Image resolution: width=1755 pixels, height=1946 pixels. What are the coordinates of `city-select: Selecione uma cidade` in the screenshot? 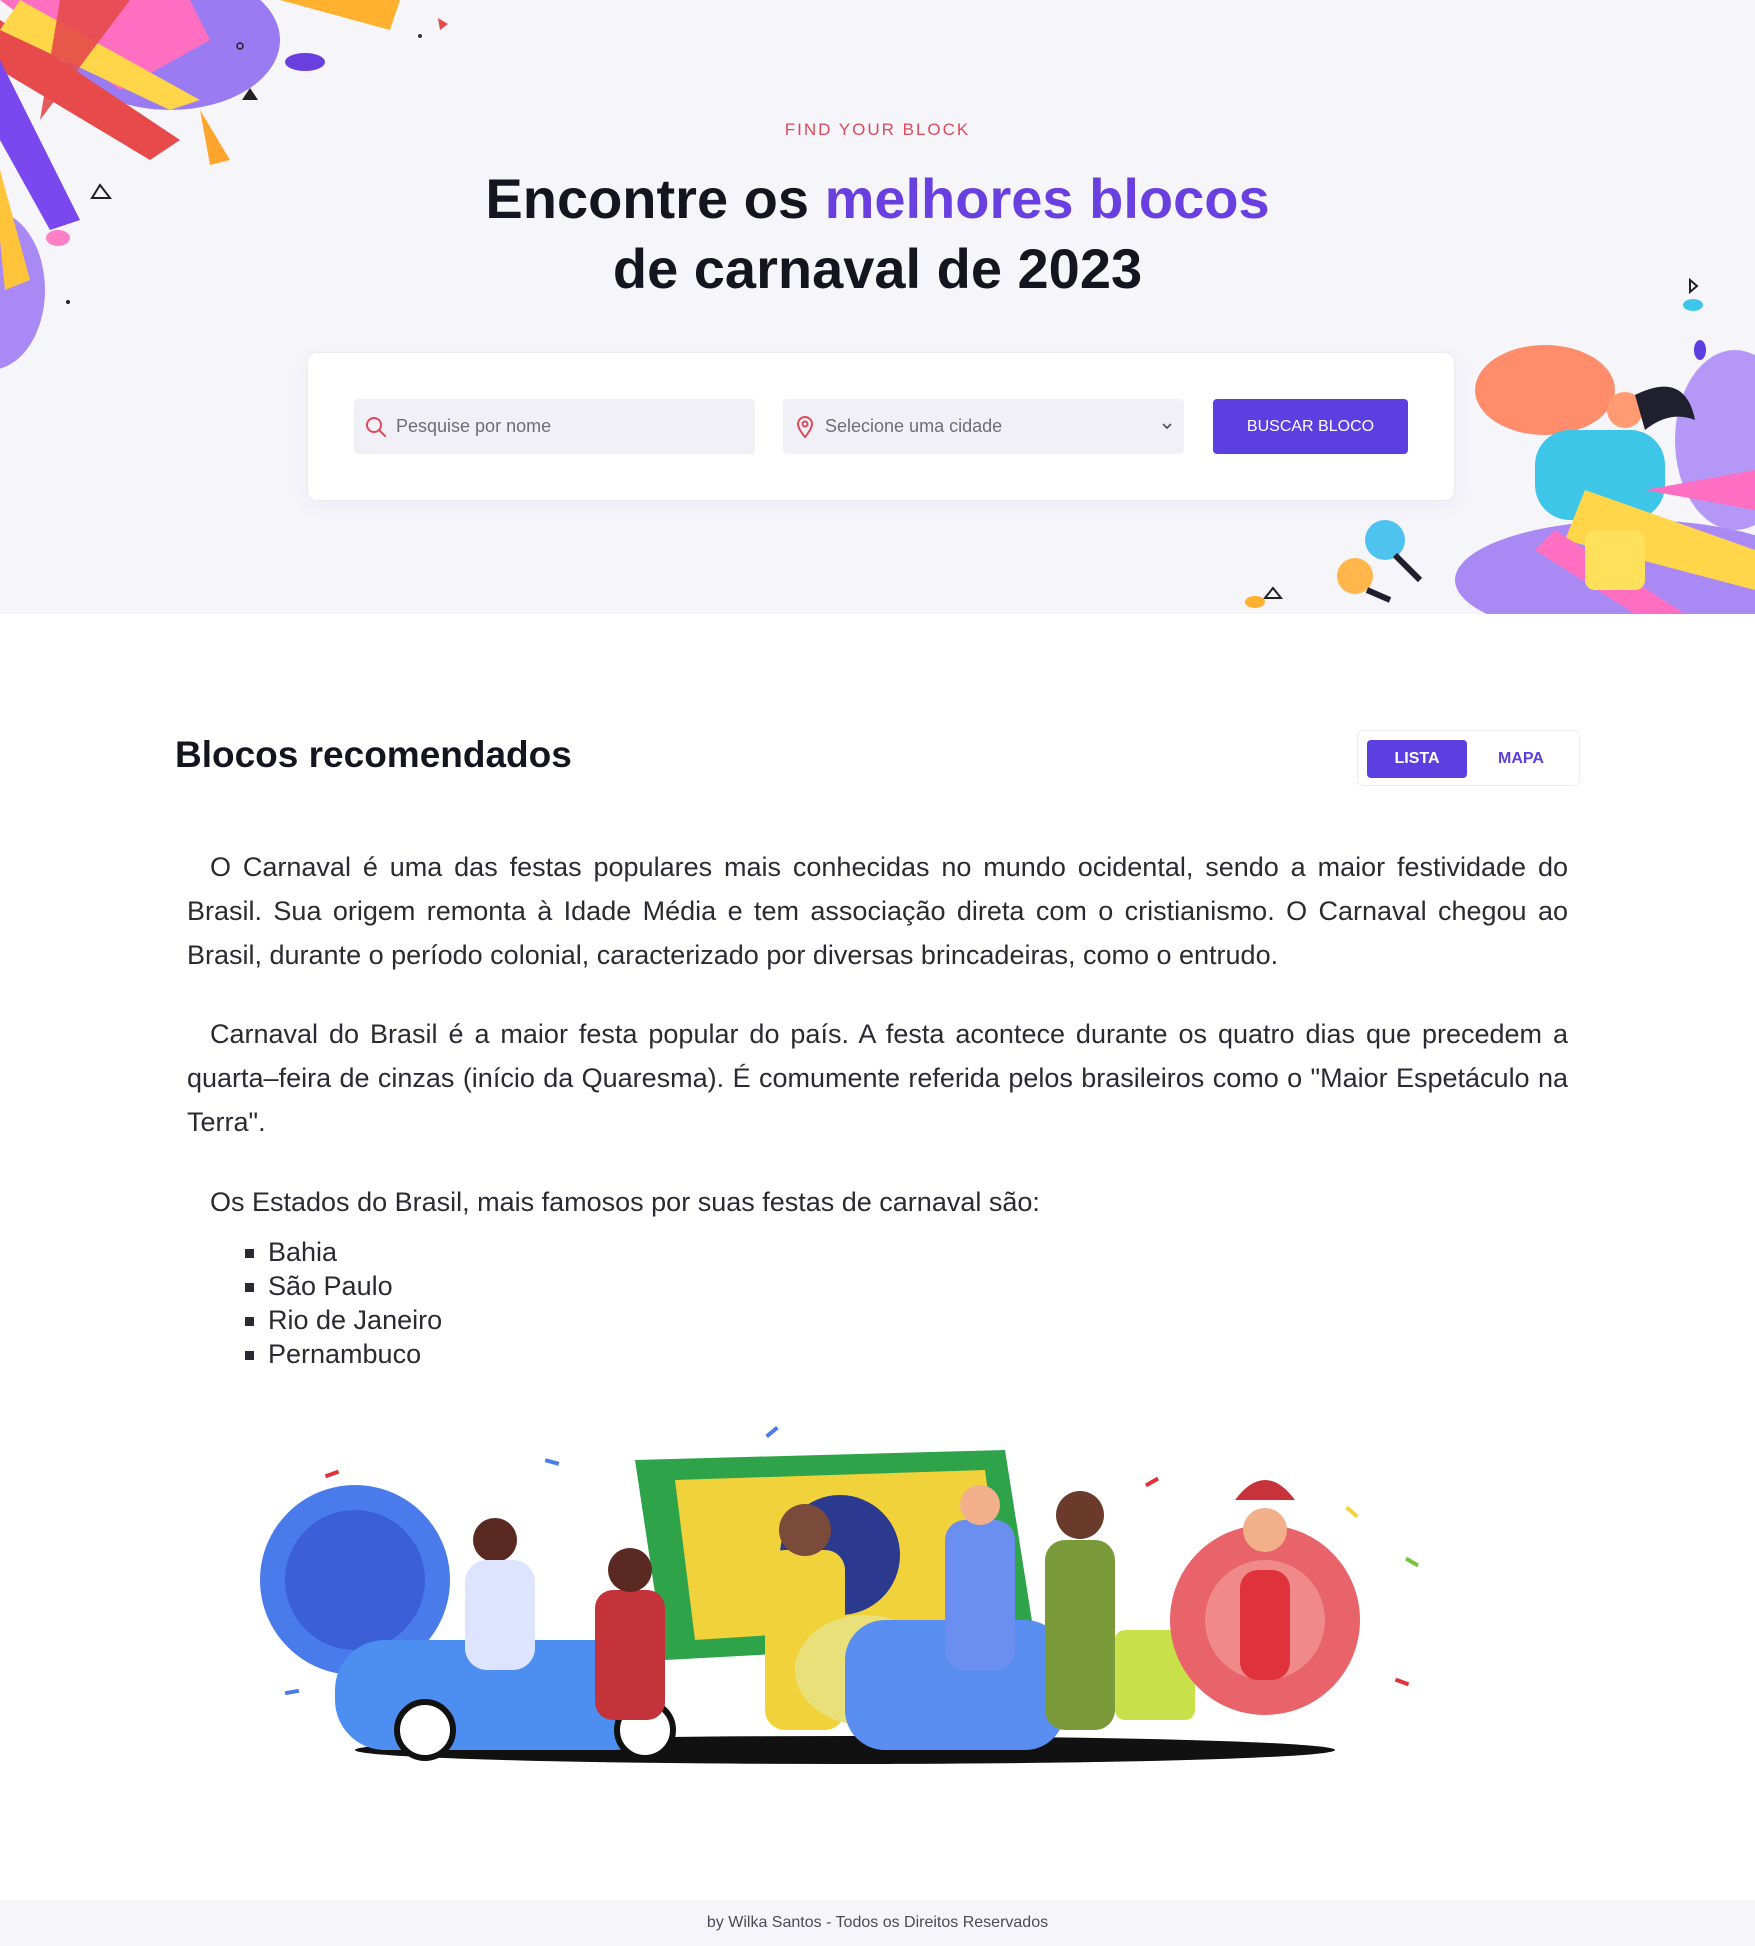 It's located at (983, 426).